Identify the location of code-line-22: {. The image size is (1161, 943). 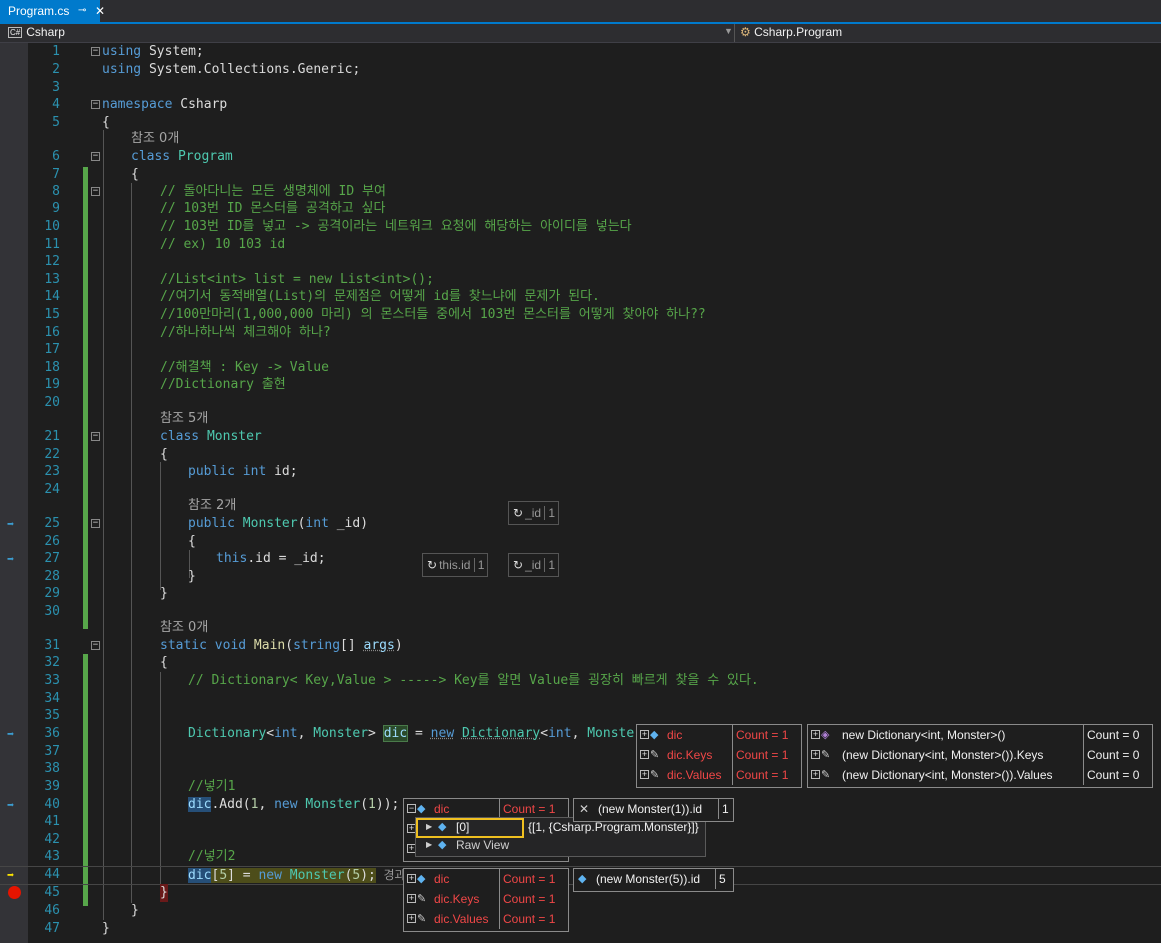
(580, 455).